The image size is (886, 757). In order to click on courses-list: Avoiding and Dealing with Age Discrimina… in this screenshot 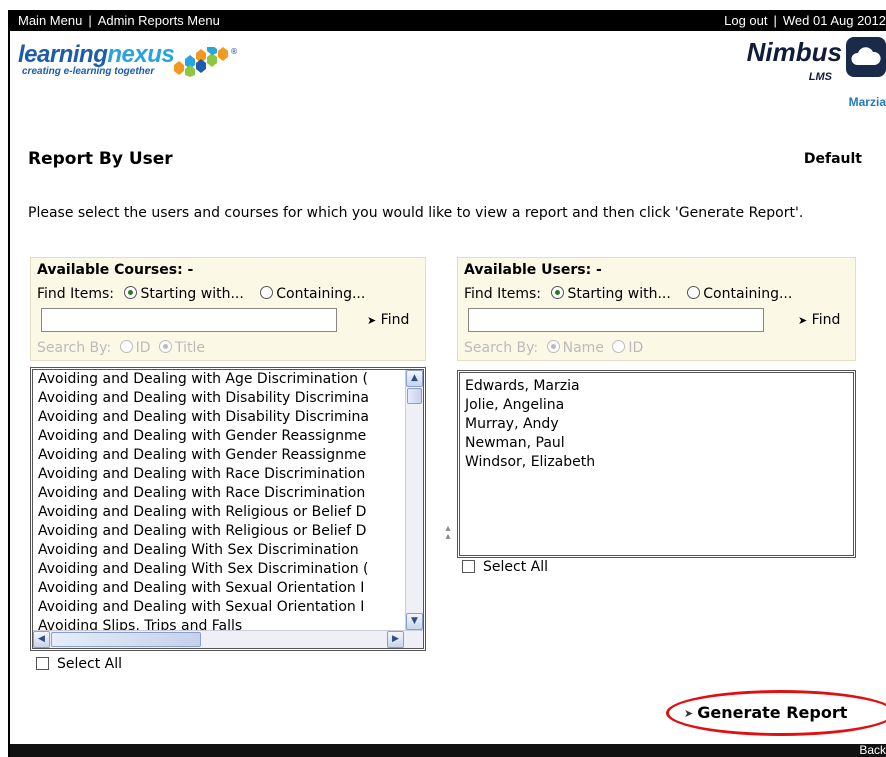, I will do `click(219, 503)`.